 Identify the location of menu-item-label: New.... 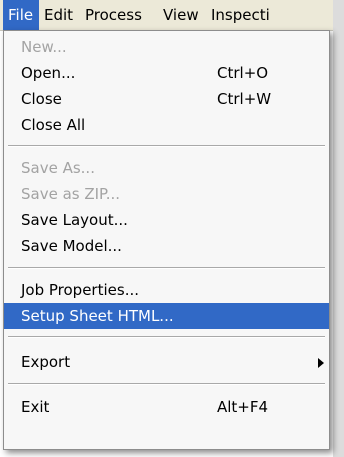
(44, 47).